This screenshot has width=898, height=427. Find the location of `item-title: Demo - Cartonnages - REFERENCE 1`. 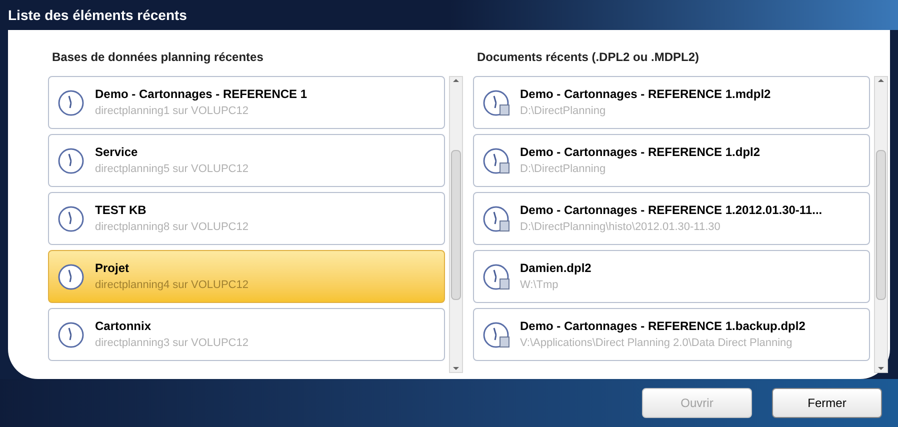

item-title: Demo - Cartonnages - REFERENCE 1 is located at coordinates (201, 94).